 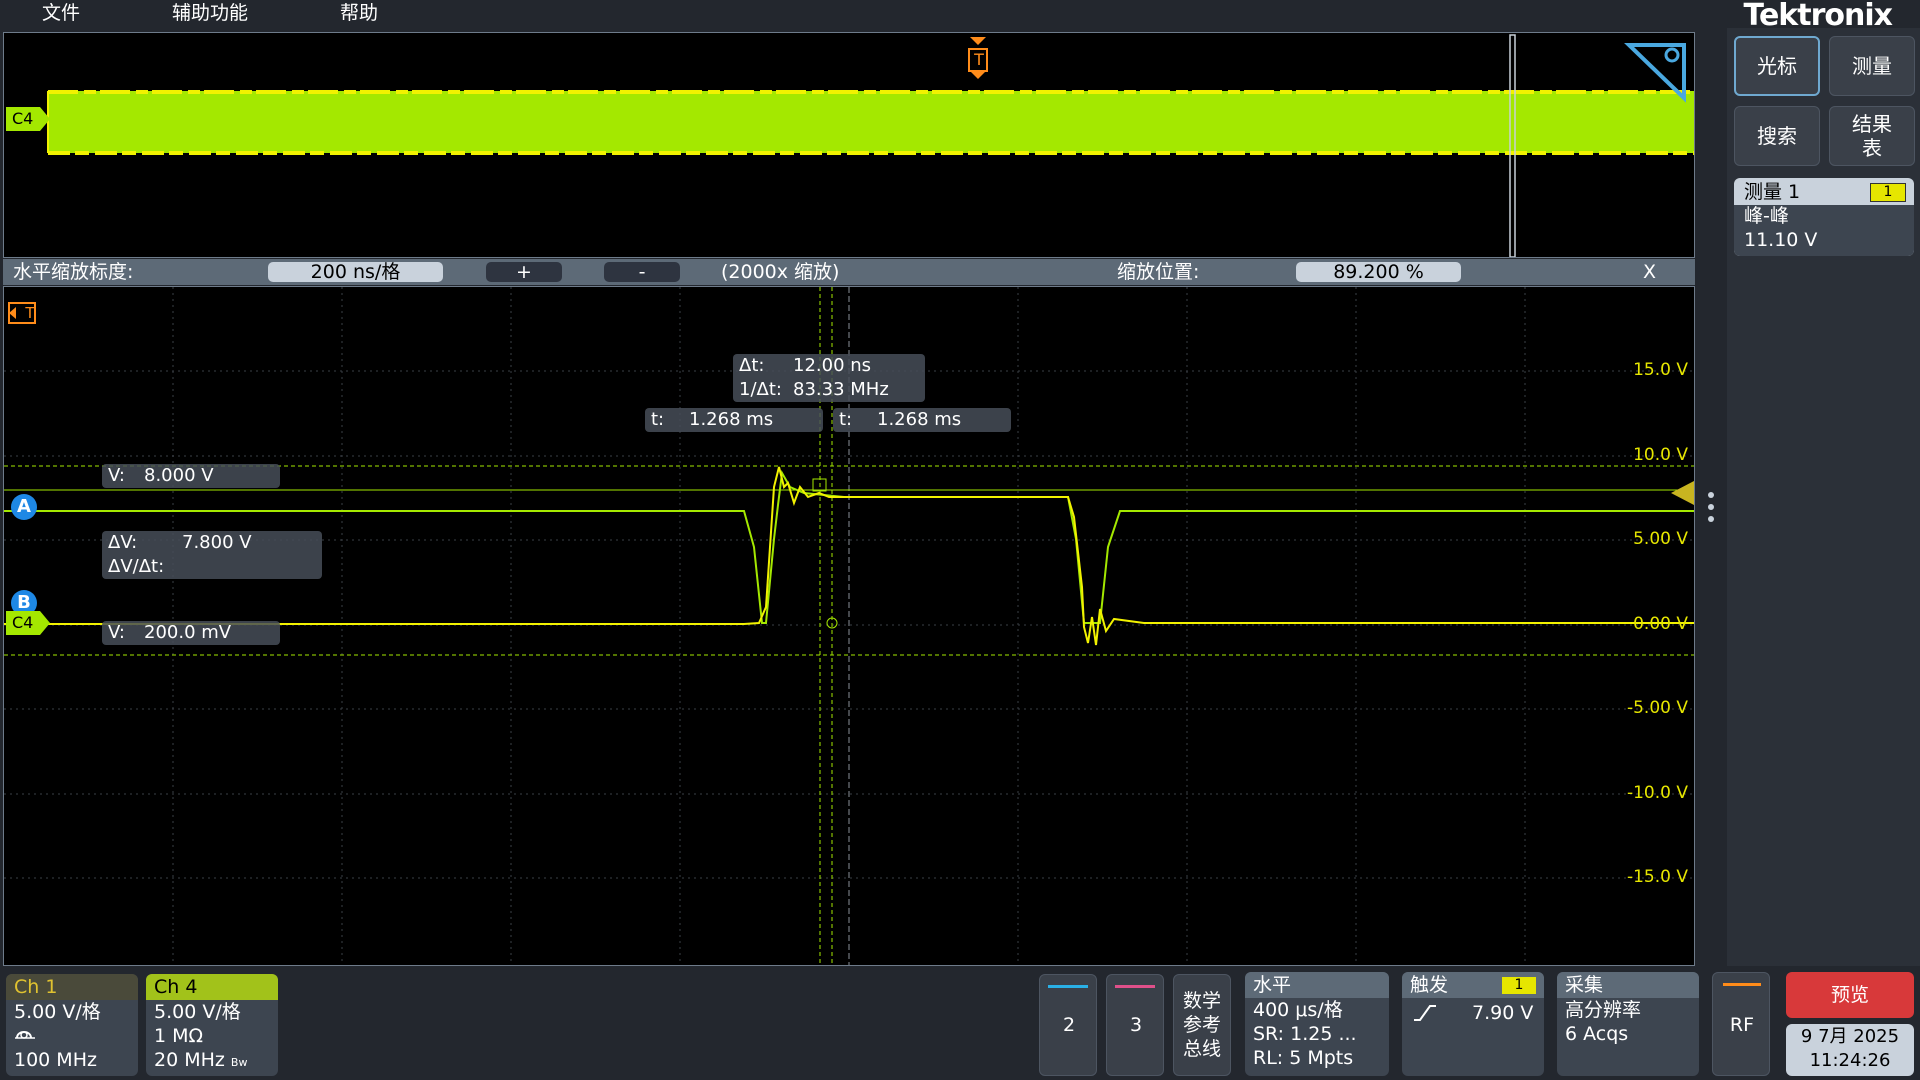 I want to click on measurement-1-value: 11.10 V, so click(x=1781, y=240).